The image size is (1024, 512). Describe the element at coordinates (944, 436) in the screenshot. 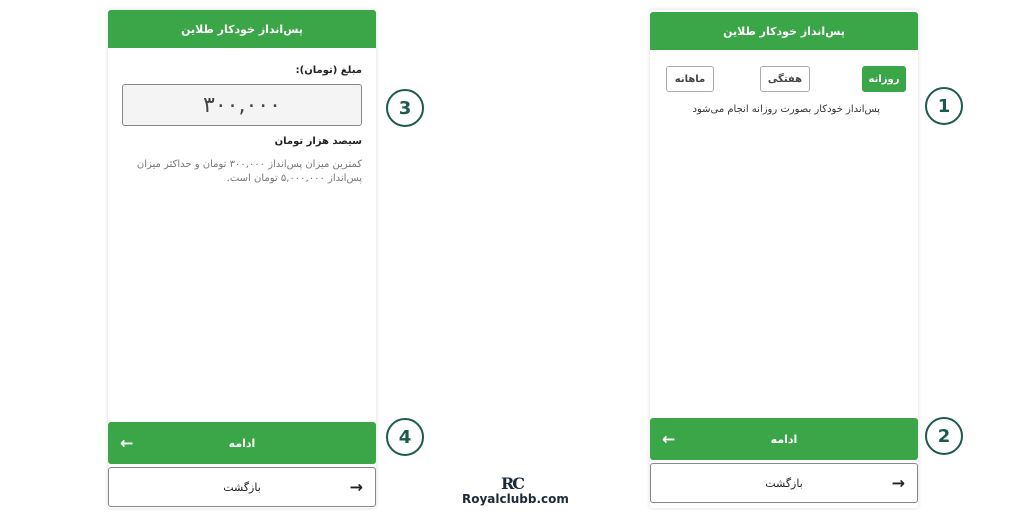

I see `step-marker-2: 2` at that location.